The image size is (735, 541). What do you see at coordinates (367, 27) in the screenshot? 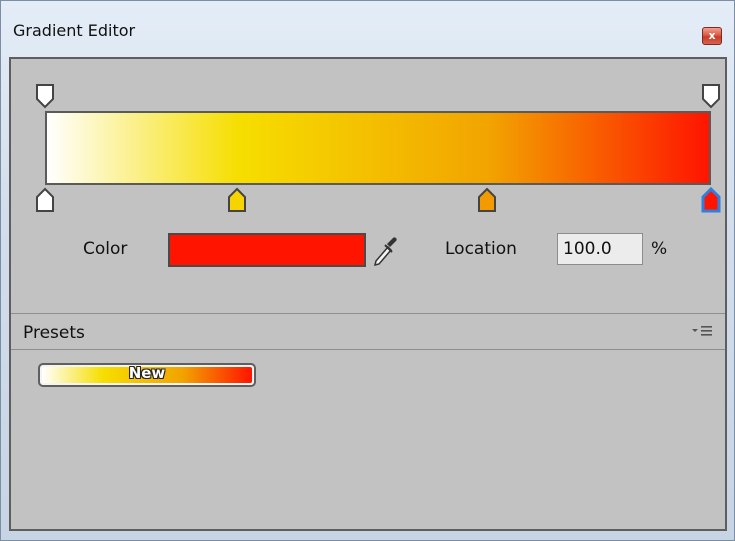
I see `title-bar: Gradient Editor x` at bounding box center [367, 27].